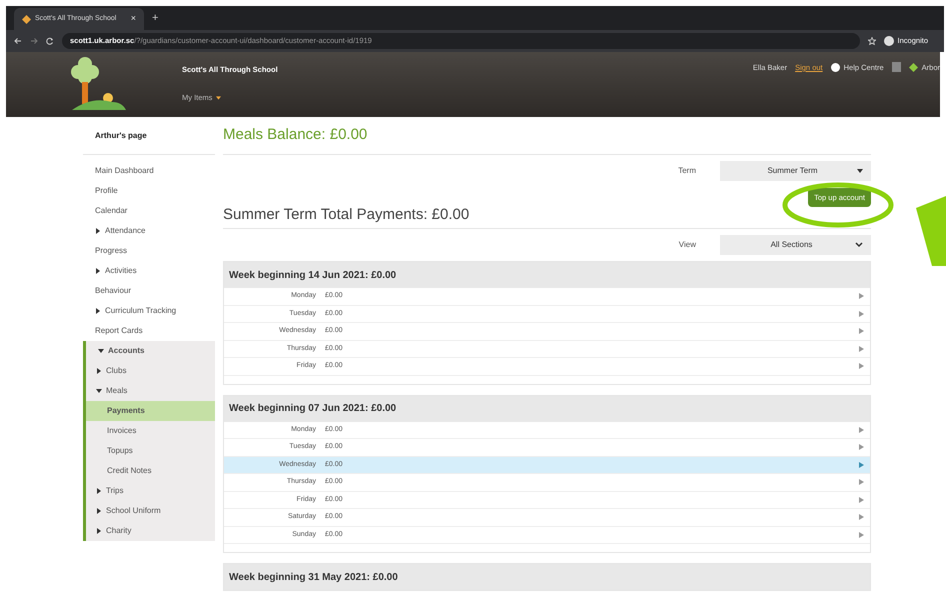 Image resolution: width=946 pixels, height=602 pixels. I want to click on sidebar-item: Trips, so click(150, 491).